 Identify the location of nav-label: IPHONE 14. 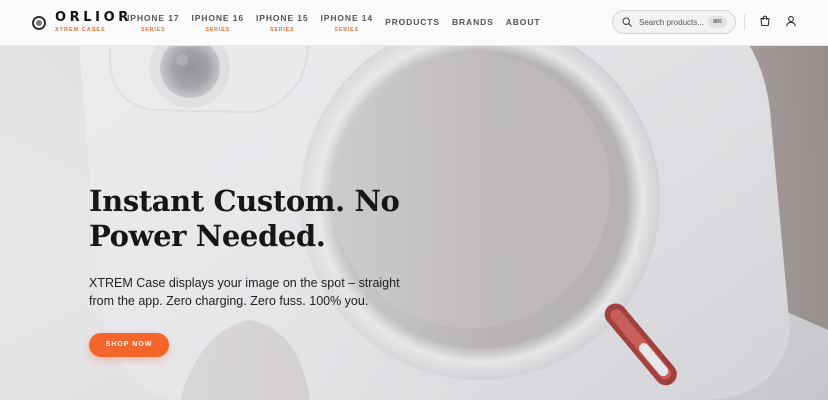
(347, 18).